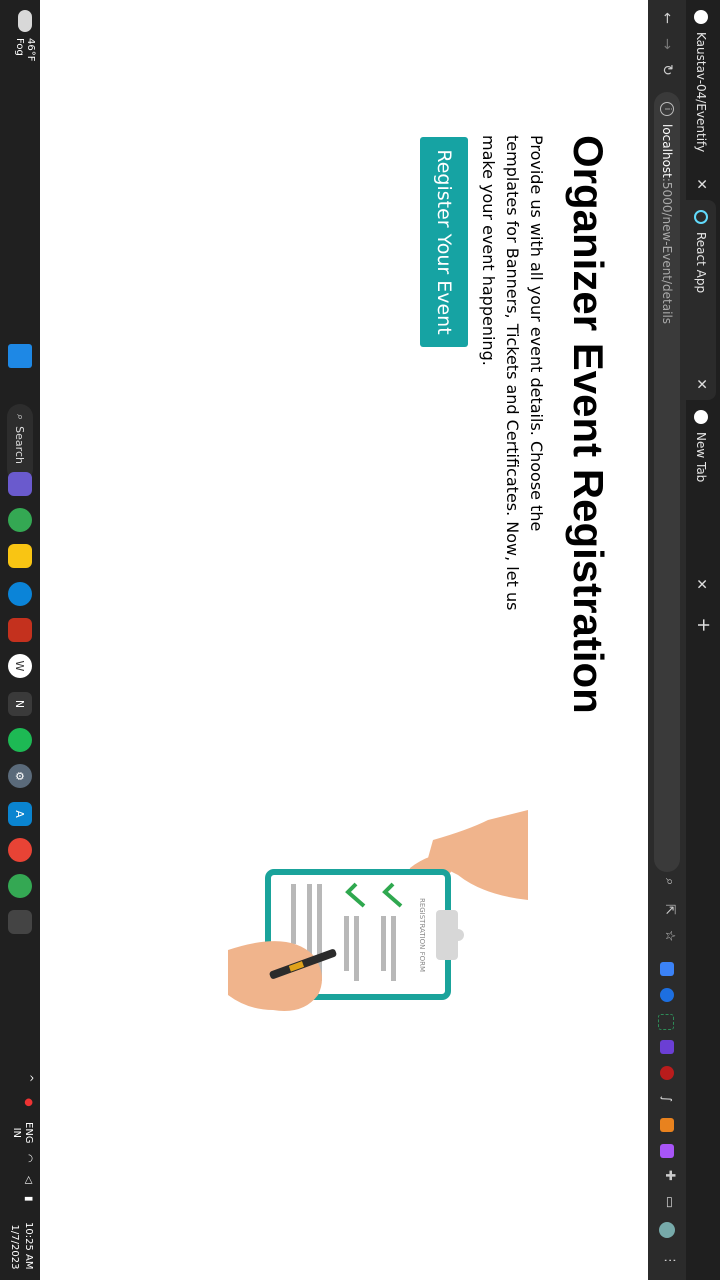 Image resolution: width=720 pixels, height=1280 pixels. I want to click on menu-icon: ⋮, so click(669, 1260).